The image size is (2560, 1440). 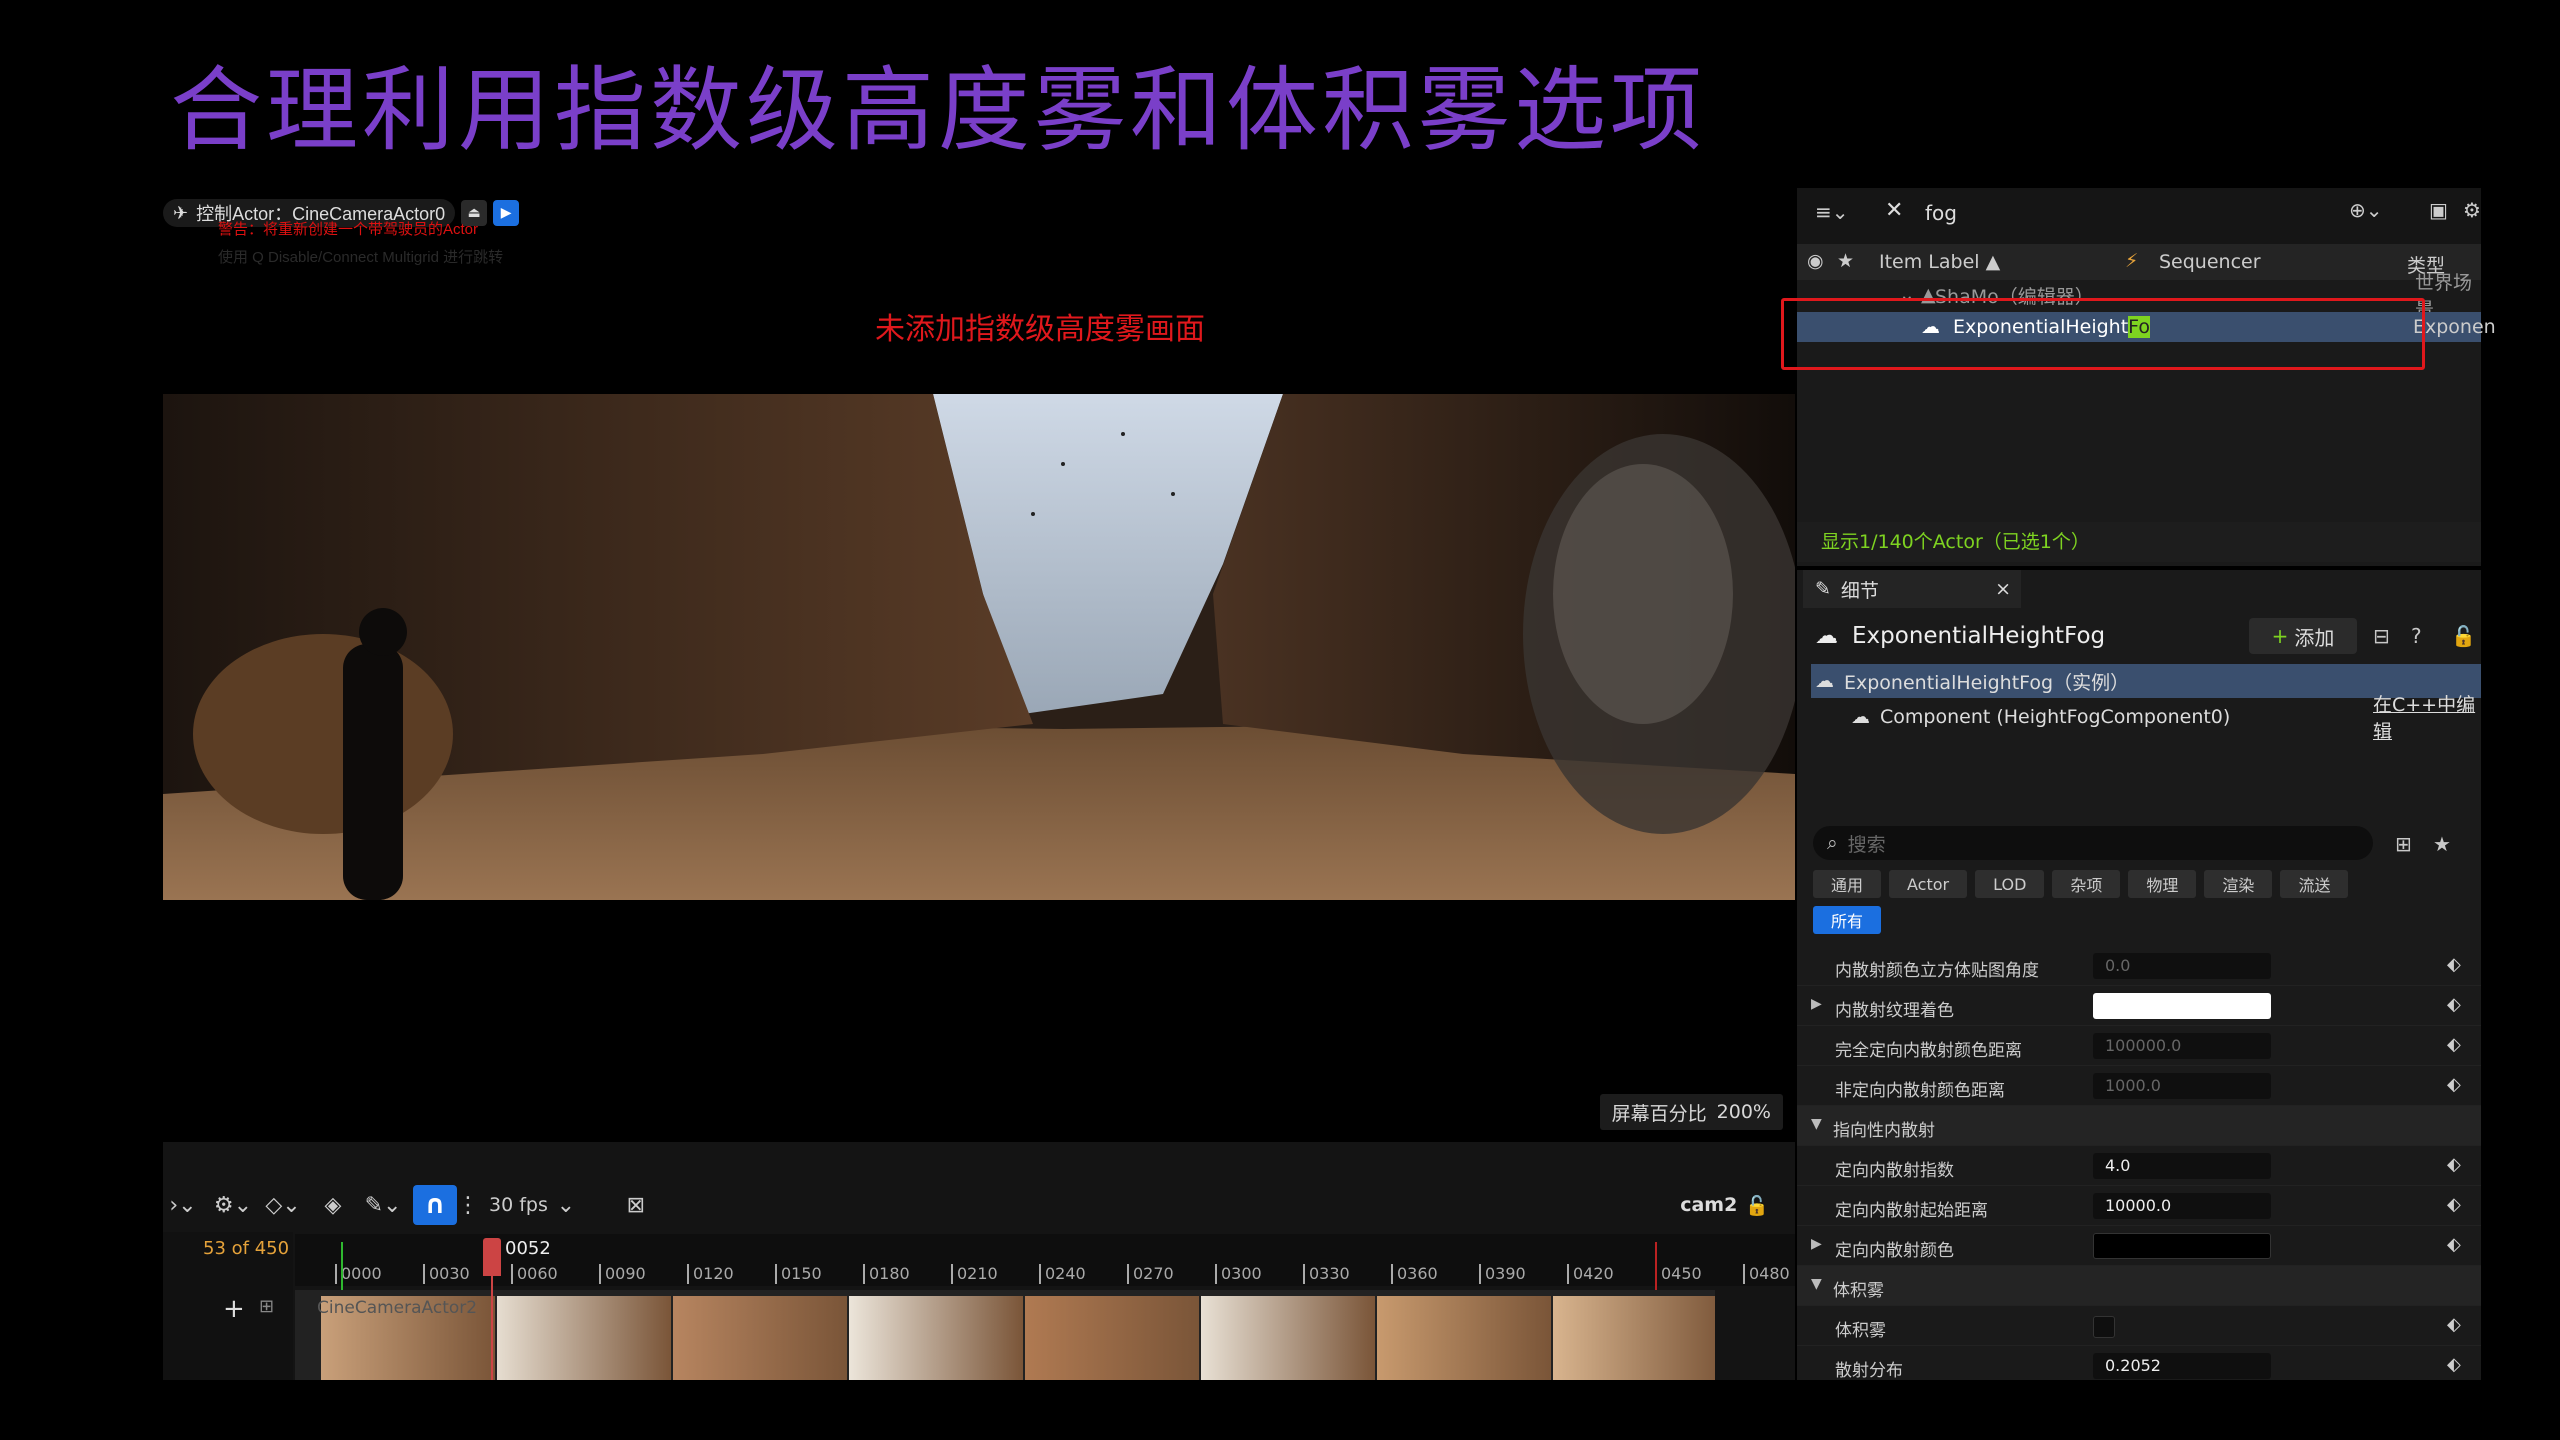 I want to click on property-row: 内散射颜色立方体贴图角度 0.0 ⬖, so click(x=2139, y=966).